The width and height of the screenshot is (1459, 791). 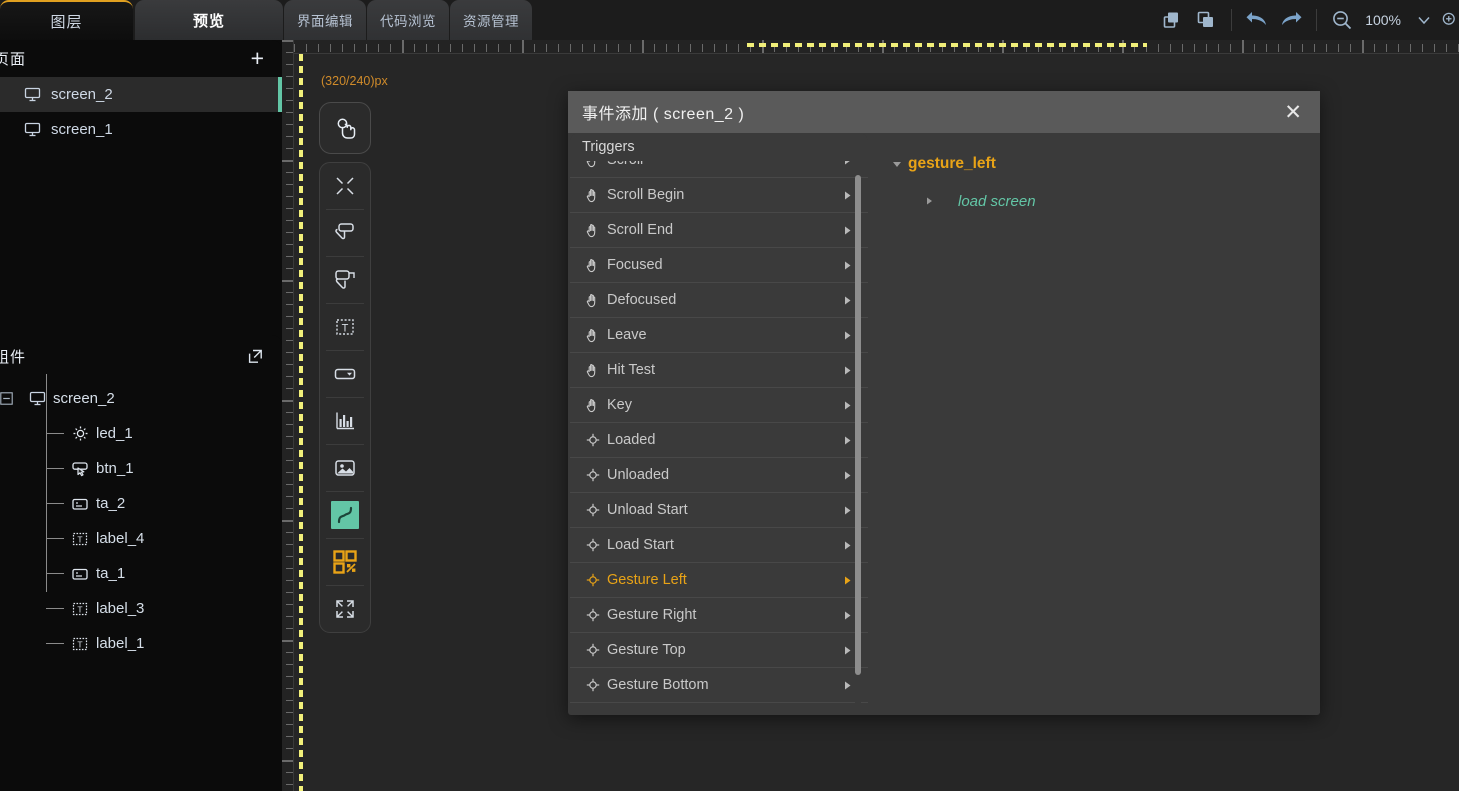 What do you see at coordinates (1342, 20) in the screenshot?
I see `zoom-out-icon` at bounding box center [1342, 20].